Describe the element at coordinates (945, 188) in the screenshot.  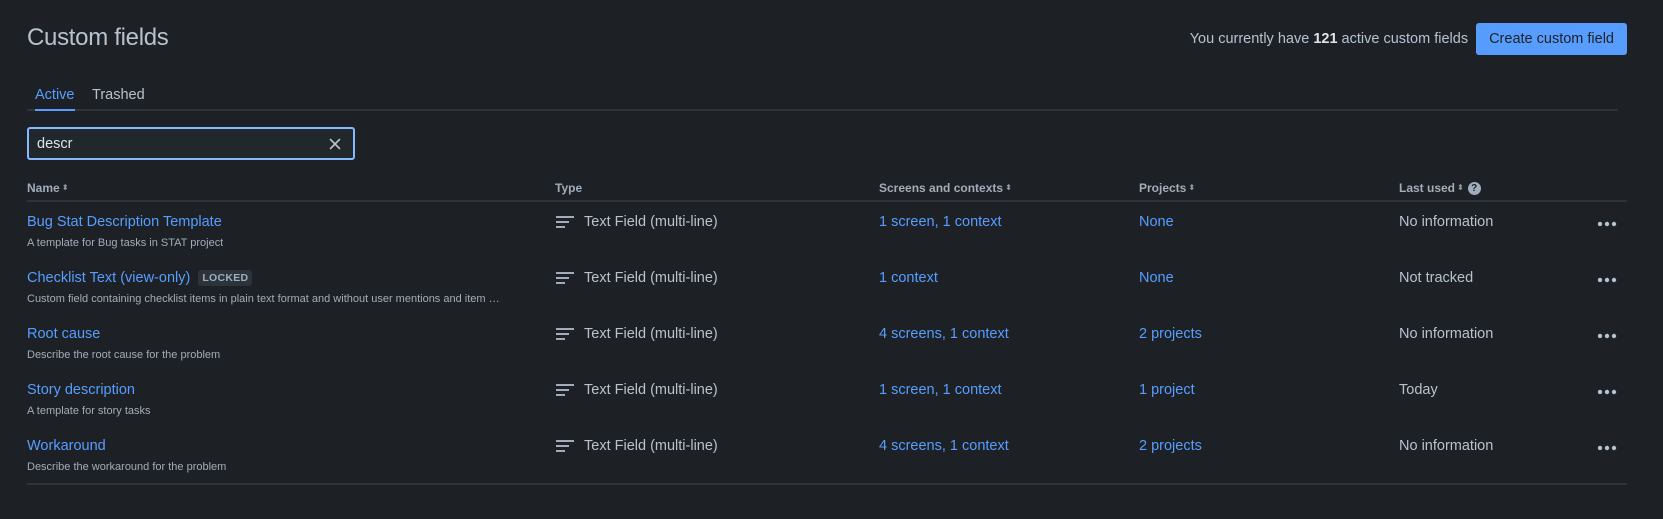
I see `column-header-screens: Screens and contexts ⬍` at that location.